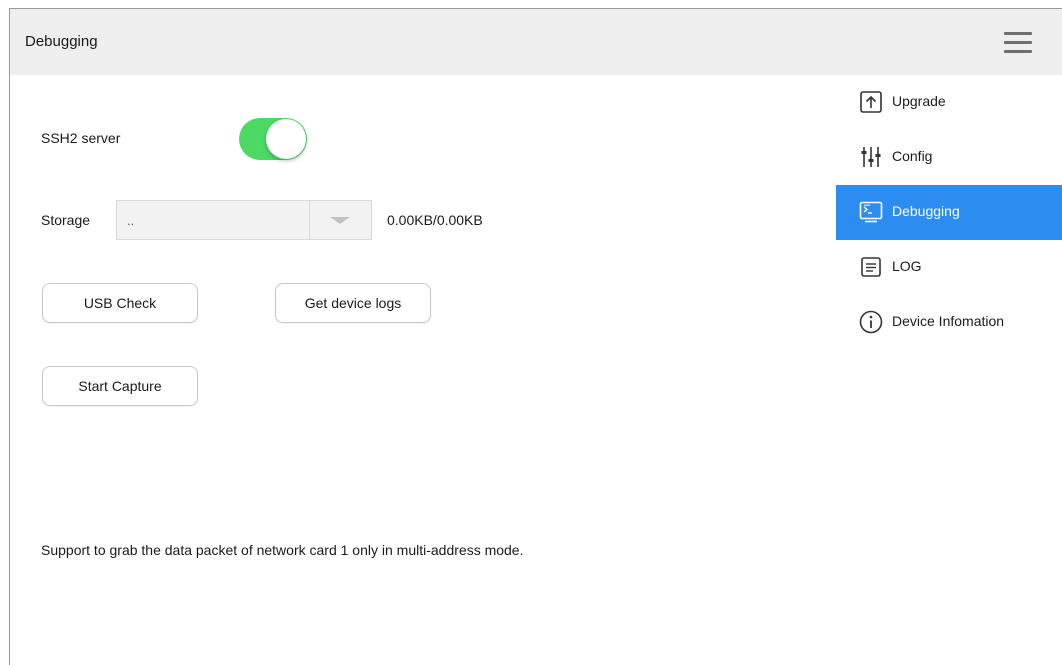 This screenshot has width=1062, height=665. I want to click on title-bar: Debugging, so click(536, 42).